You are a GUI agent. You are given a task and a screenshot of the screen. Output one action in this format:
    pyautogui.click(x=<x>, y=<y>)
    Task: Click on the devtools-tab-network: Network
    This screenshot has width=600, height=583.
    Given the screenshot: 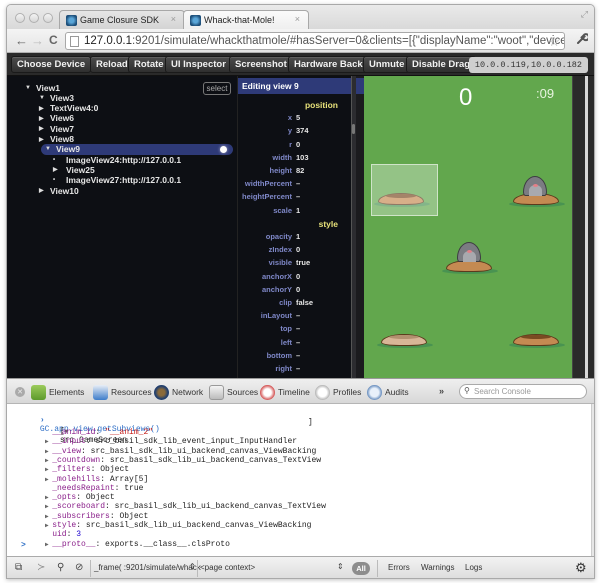 What is the action you would take?
    pyautogui.click(x=178, y=392)
    